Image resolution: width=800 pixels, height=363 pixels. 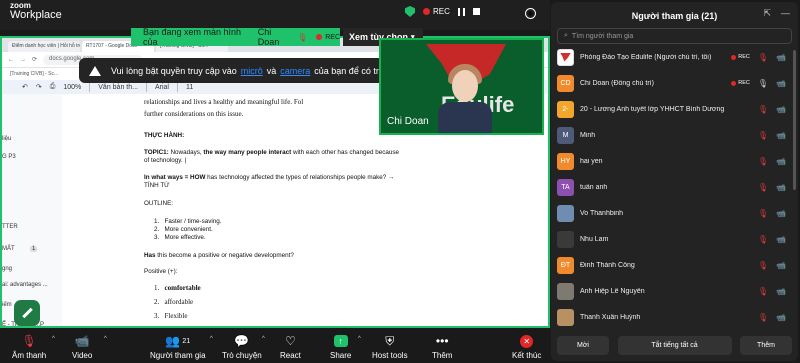 What do you see at coordinates (44, 46) in the screenshot?
I see `browser-tab: Điểm danh học viên | Hỏi hỗ trợ` at bounding box center [44, 46].